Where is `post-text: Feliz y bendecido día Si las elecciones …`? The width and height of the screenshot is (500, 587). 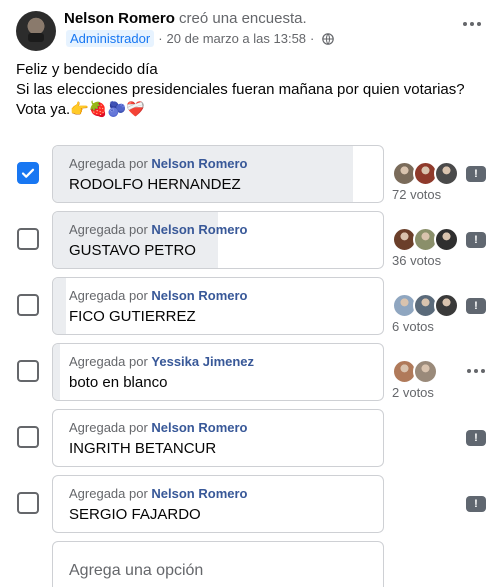 post-text: Feliz y bendecido día Si las elecciones … is located at coordinates (251, 90).